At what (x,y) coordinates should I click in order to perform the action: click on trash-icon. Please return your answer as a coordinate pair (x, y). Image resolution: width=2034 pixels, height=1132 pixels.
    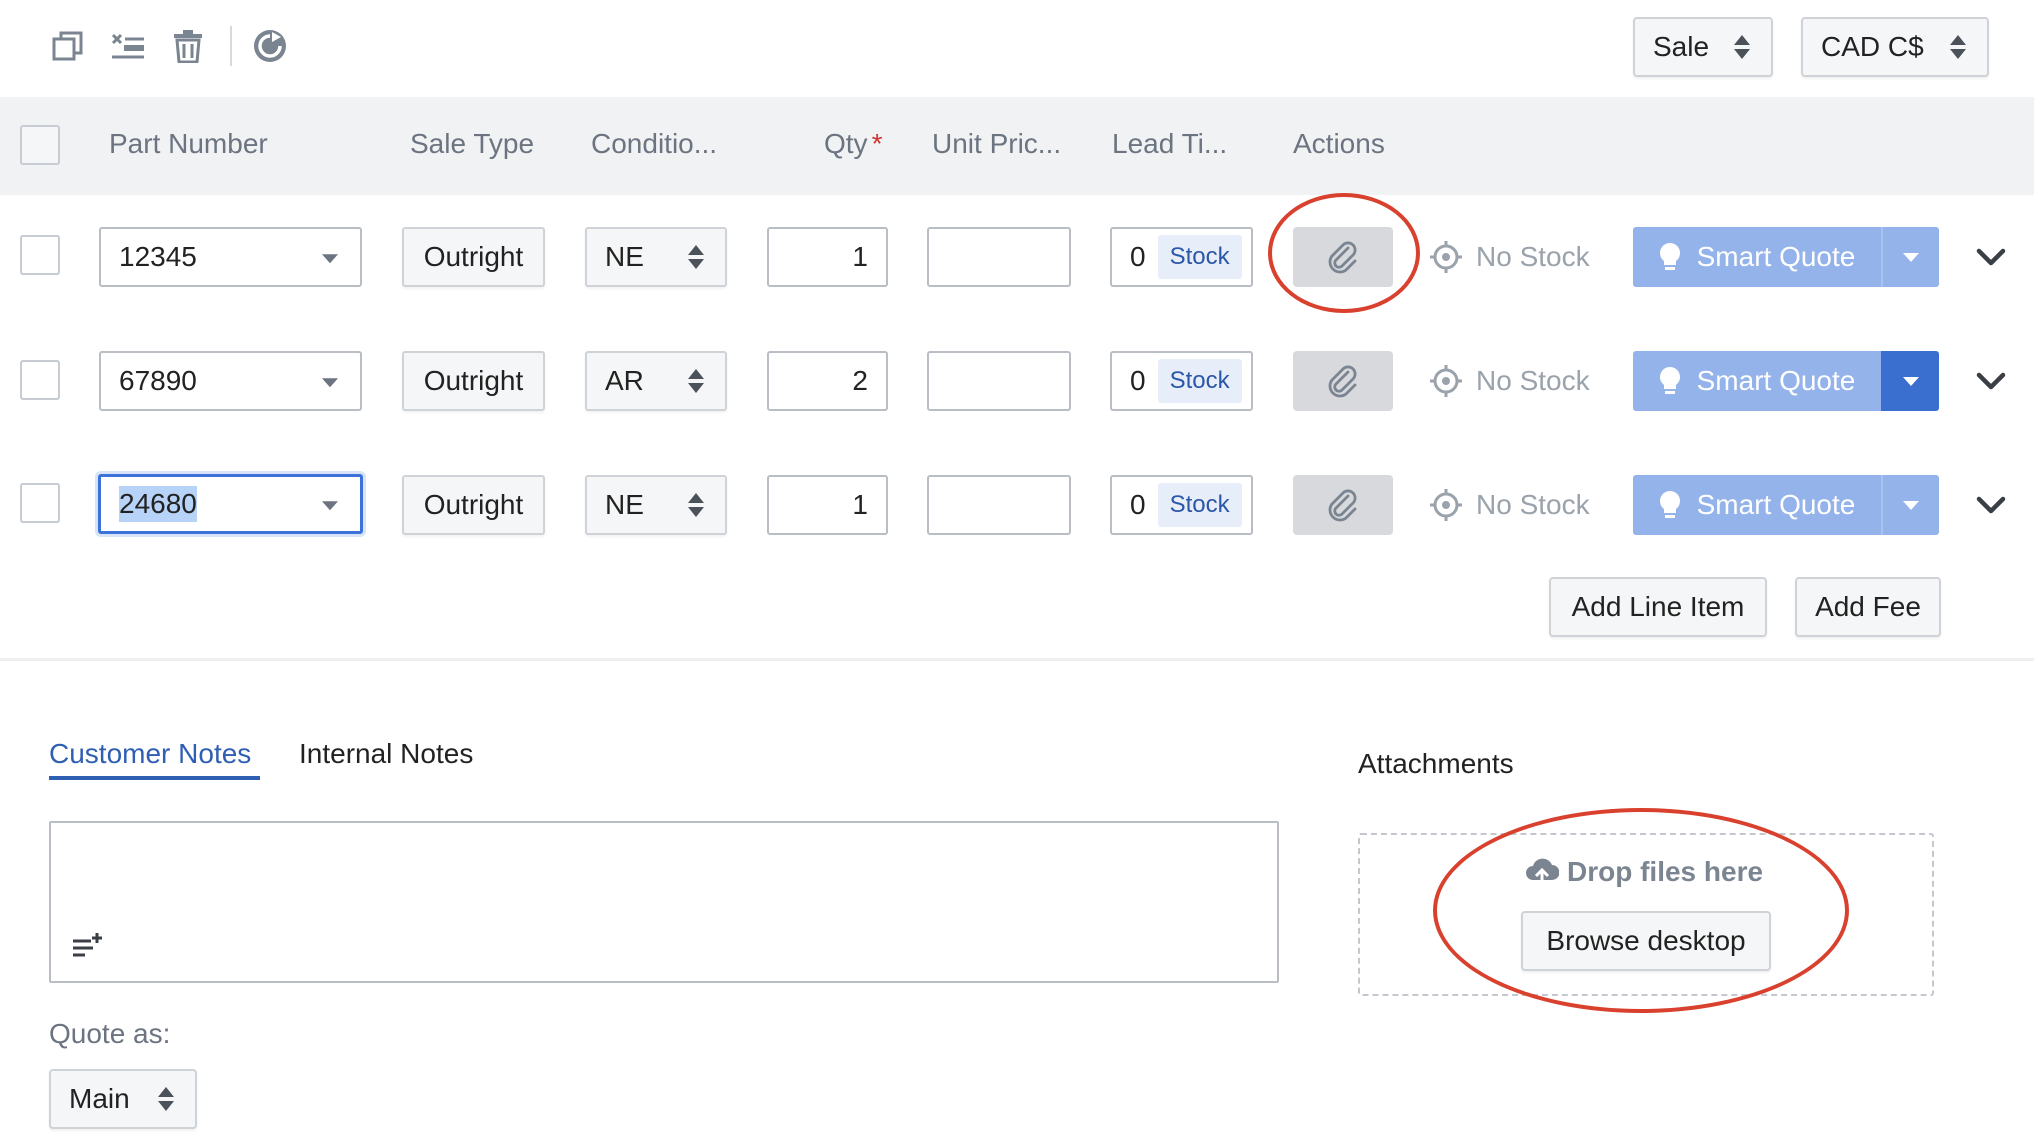
    Looking at the image, I should click on (188, 46).